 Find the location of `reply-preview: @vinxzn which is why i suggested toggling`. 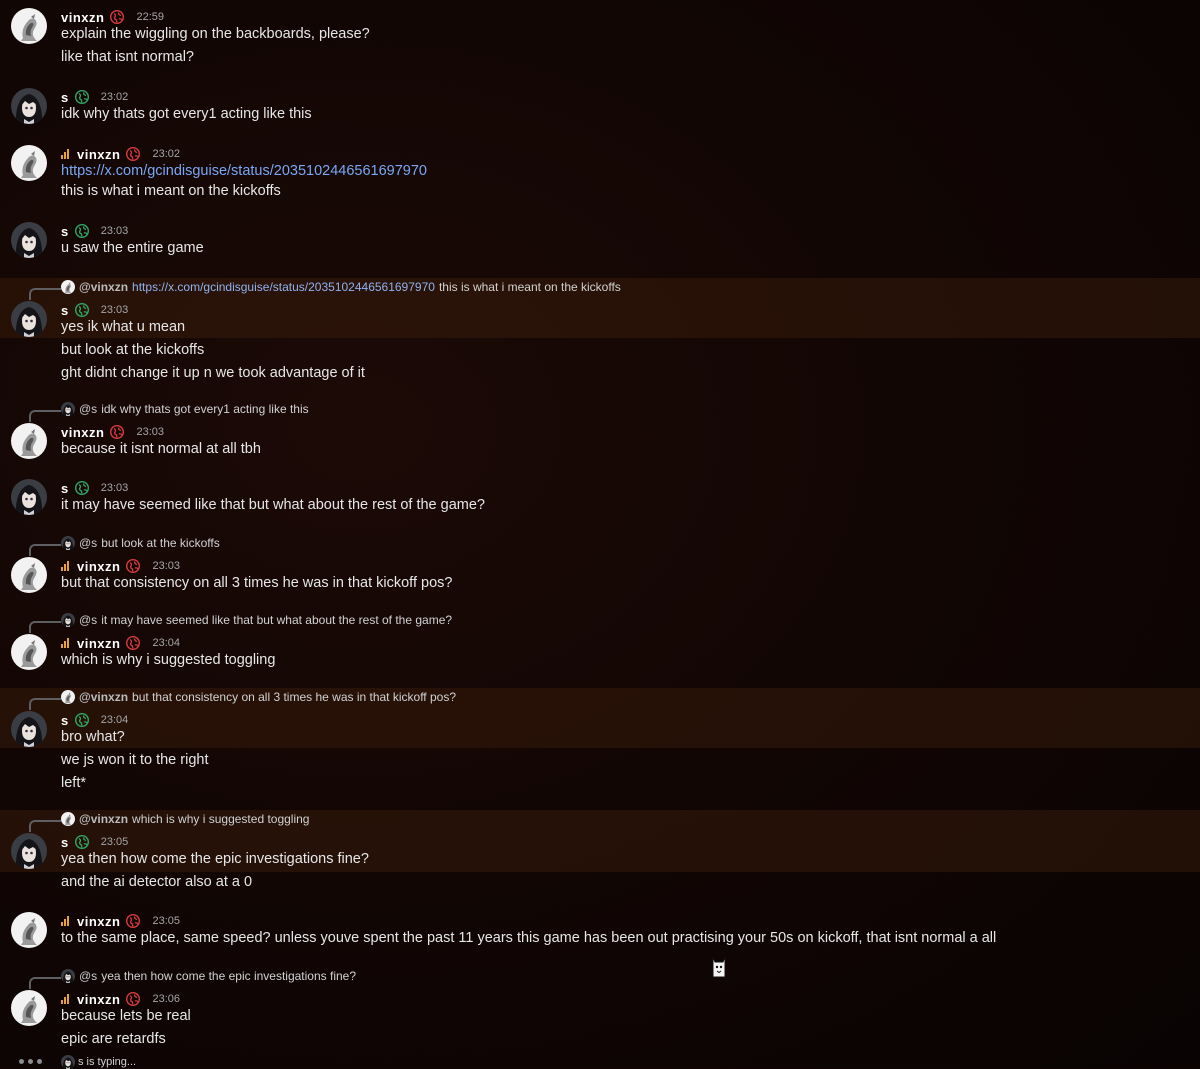

reply-preview: @vinxzn which is why i suggested toggling is located at coordinates (185, 819).